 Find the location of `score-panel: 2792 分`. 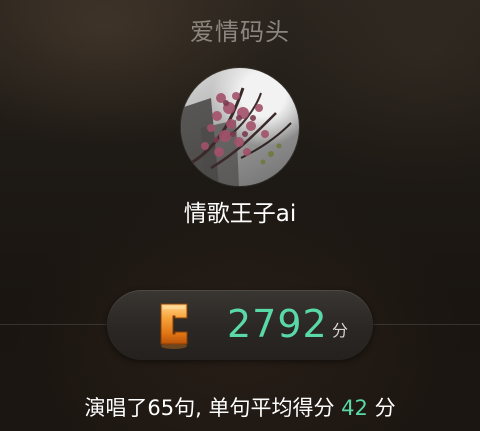

score-panel: 2792 分 is located at coordinates (240, 325).